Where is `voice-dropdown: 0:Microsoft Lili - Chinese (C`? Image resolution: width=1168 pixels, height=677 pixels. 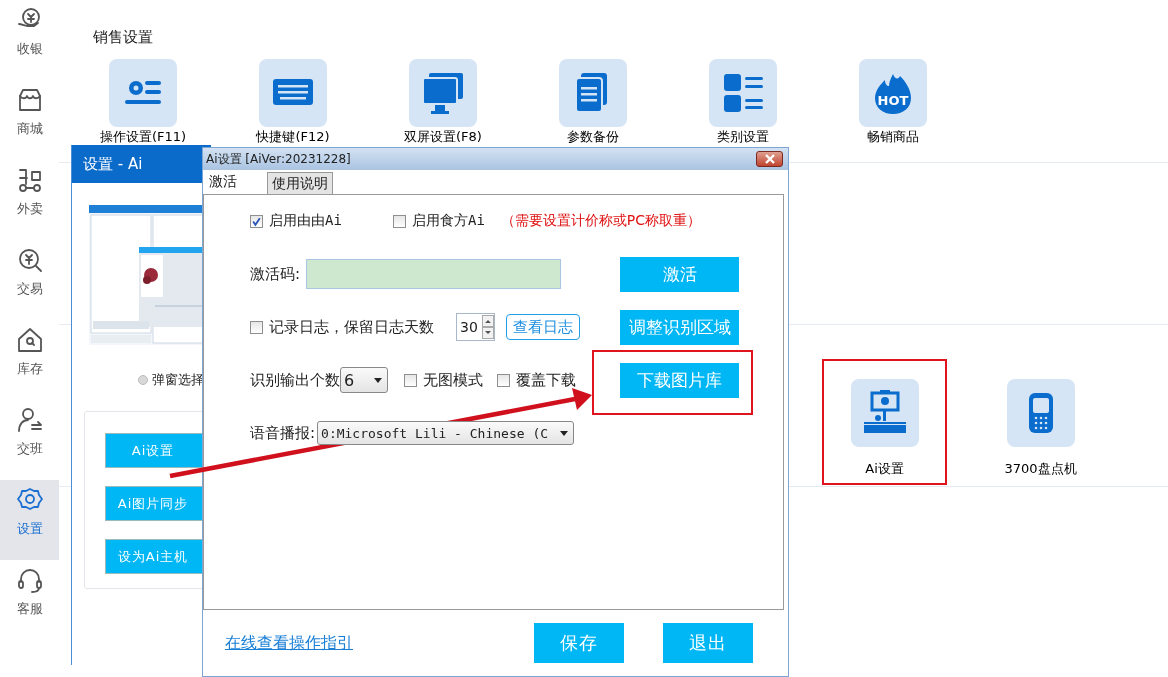
voice-dropdown: 0:Microsoft Lili - Chinese (C is located at coordinates (446, 433).